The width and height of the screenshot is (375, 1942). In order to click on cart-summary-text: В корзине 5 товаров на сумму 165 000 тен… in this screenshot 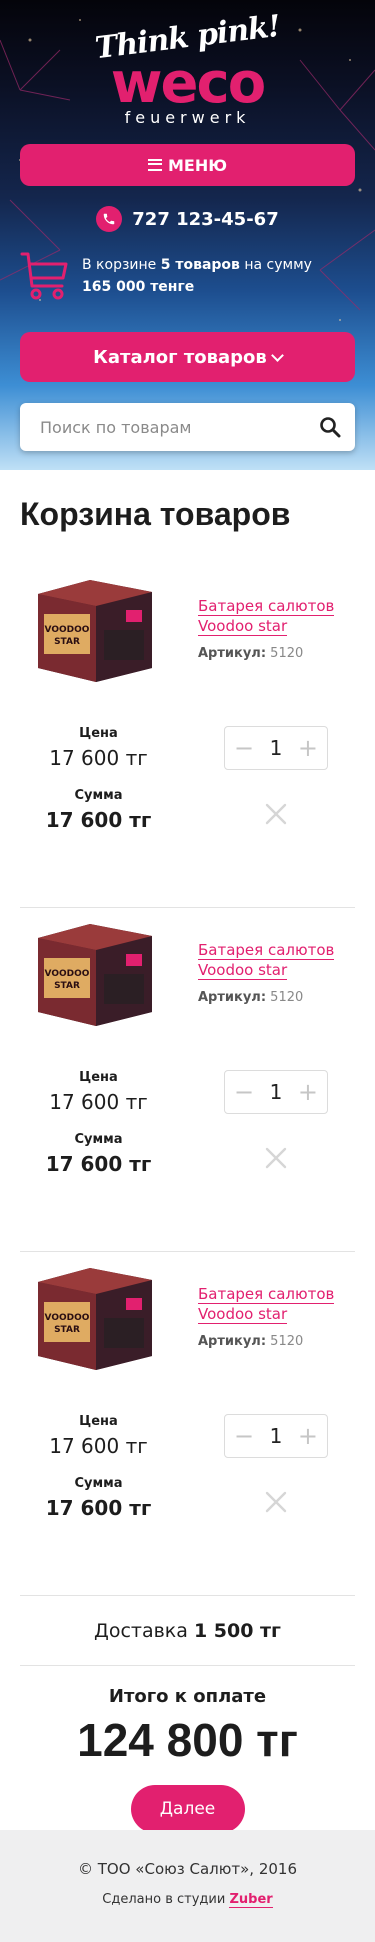, I will do `click(197, 276)`.